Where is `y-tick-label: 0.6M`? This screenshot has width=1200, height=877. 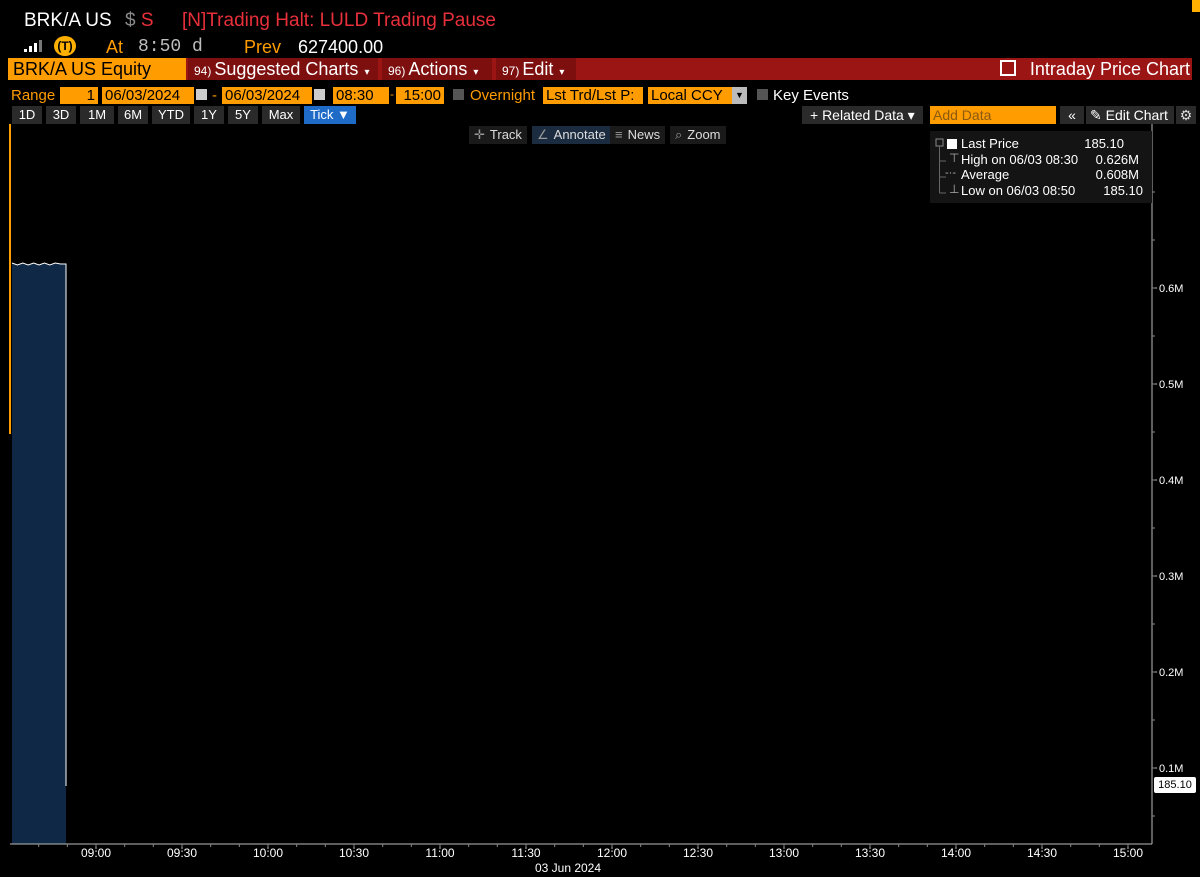
y-tick-label: 0.6M is located at coordinates (1171, 289).